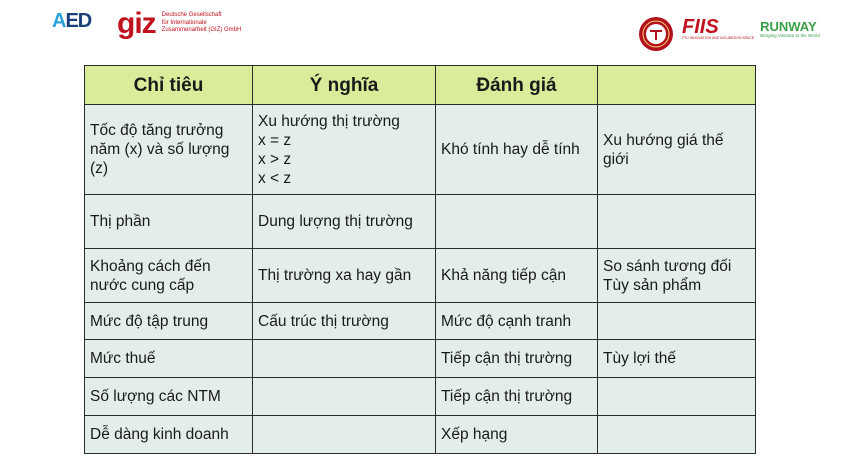  Describe the element at coordinates (516, 434) in the screenshot. I see `cell-evaluation: Xếp hạng` at that location.